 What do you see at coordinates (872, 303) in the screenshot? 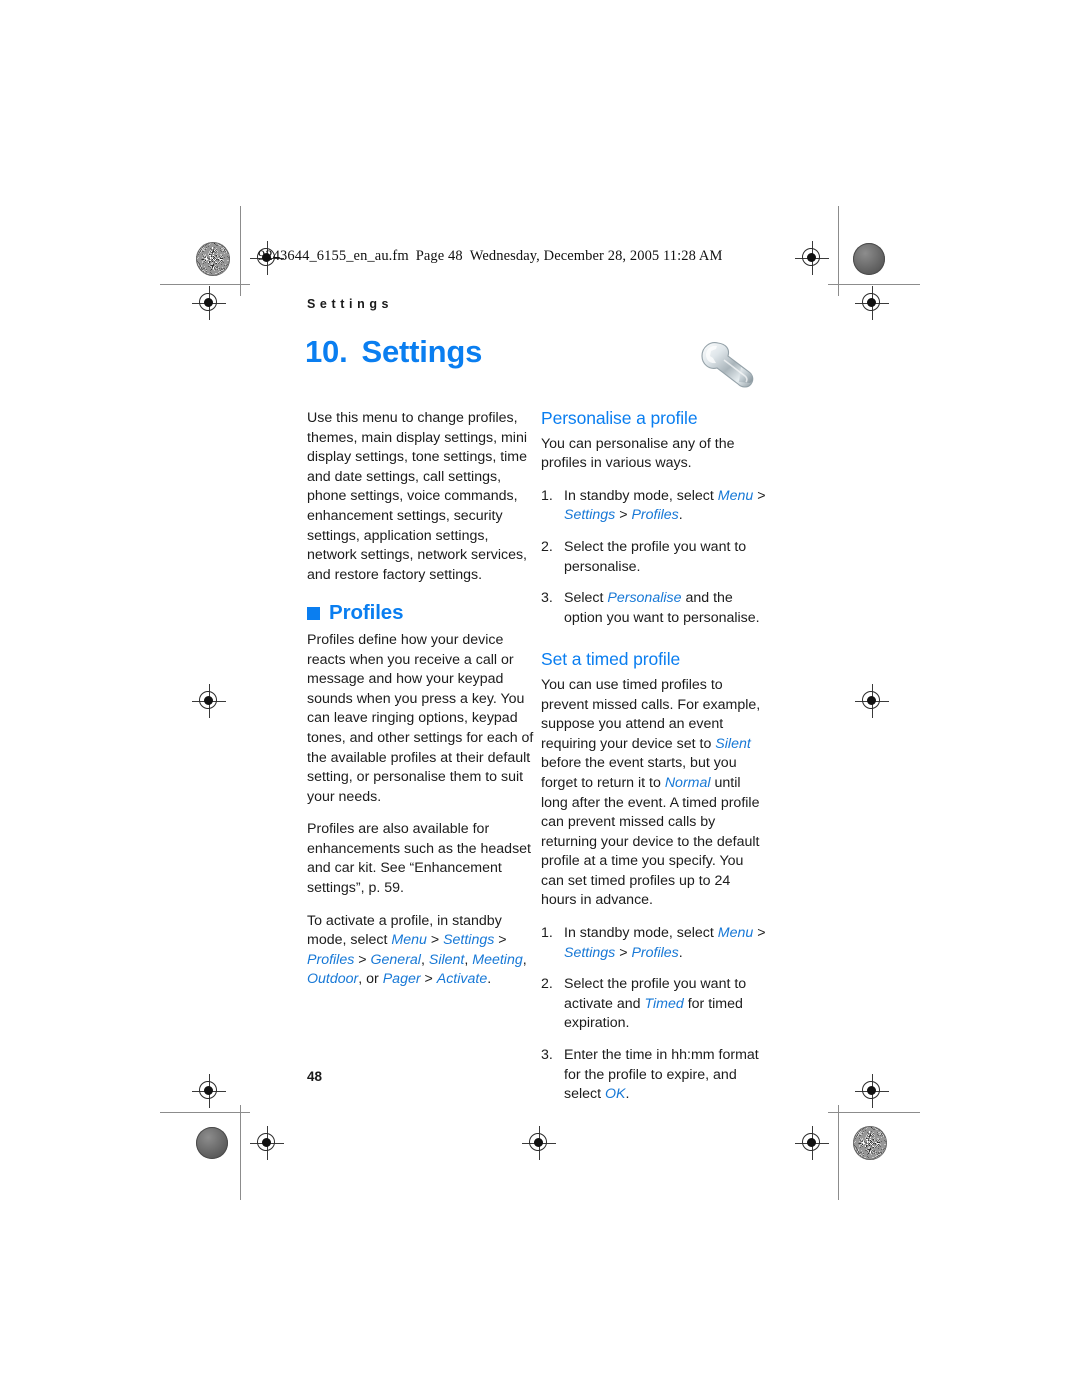
I see `registration-crosshair-top-right-outer` at bounding box center [872, 303].